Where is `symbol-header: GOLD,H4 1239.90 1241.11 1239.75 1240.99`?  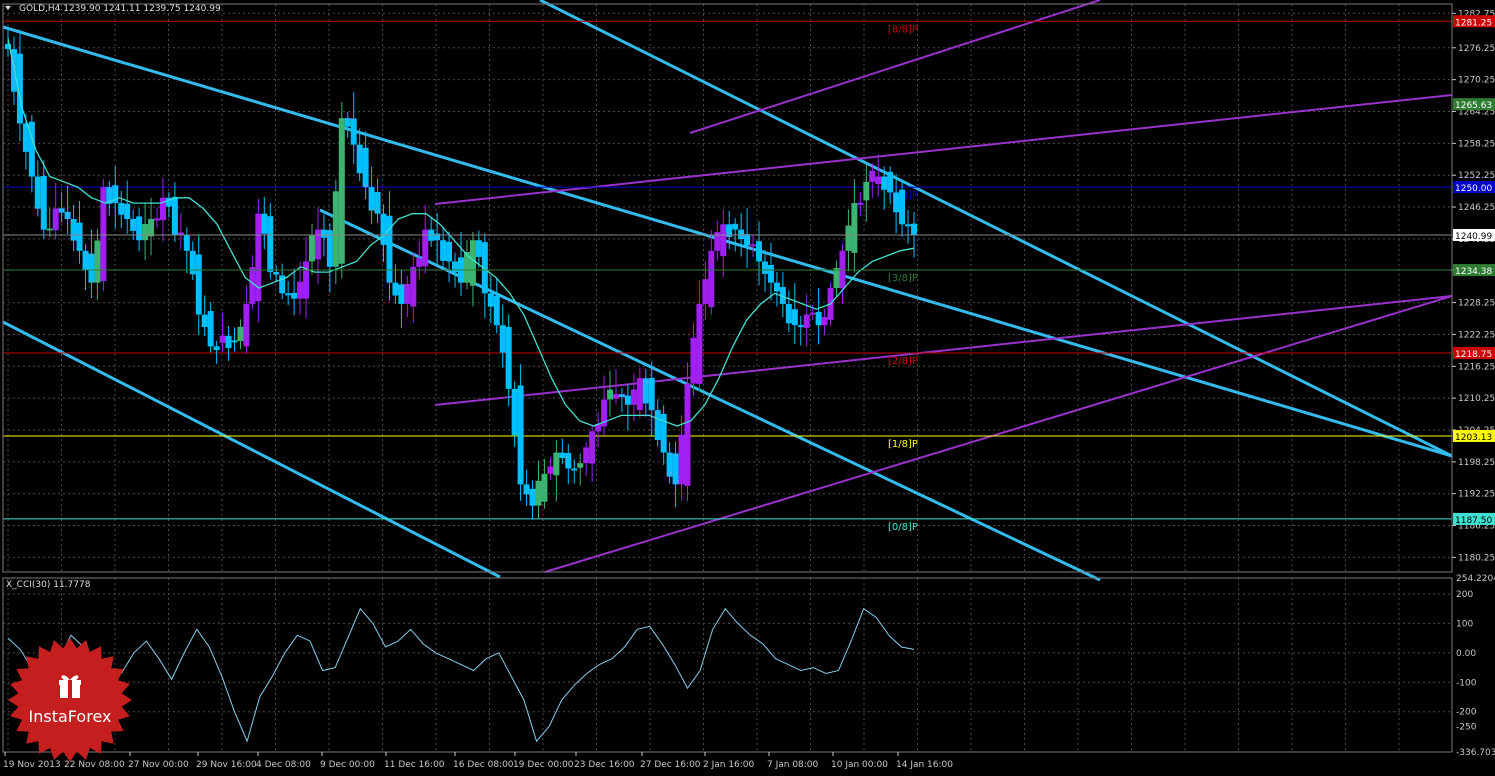 symbol-header: GOLD,H4 1239.90 1241.11 1239.75 1240.99 is located at coordinates (120, 9).